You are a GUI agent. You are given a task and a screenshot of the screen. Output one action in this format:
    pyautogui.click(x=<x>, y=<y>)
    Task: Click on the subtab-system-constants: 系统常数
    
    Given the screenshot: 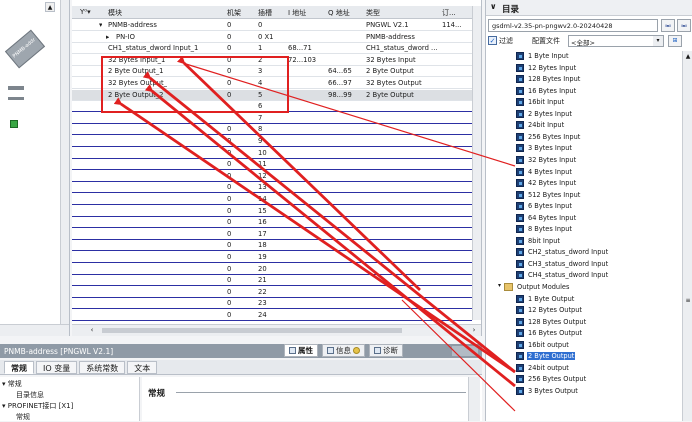 What is the action you would take?
    pyautogui.click(x=102, y=367)
    